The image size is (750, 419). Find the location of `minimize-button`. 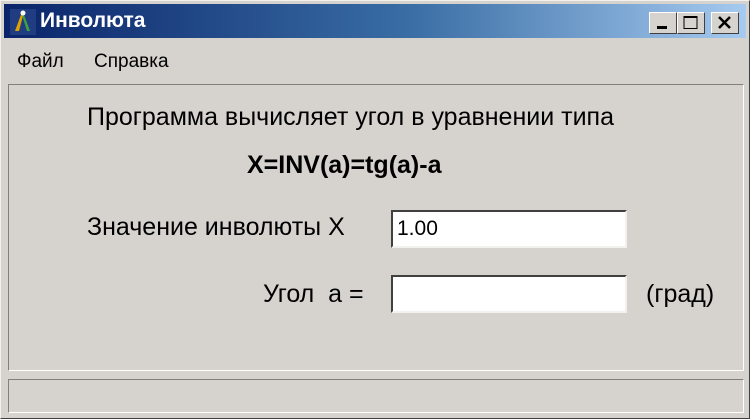

minimize-button is located at coordinates (663, 23).